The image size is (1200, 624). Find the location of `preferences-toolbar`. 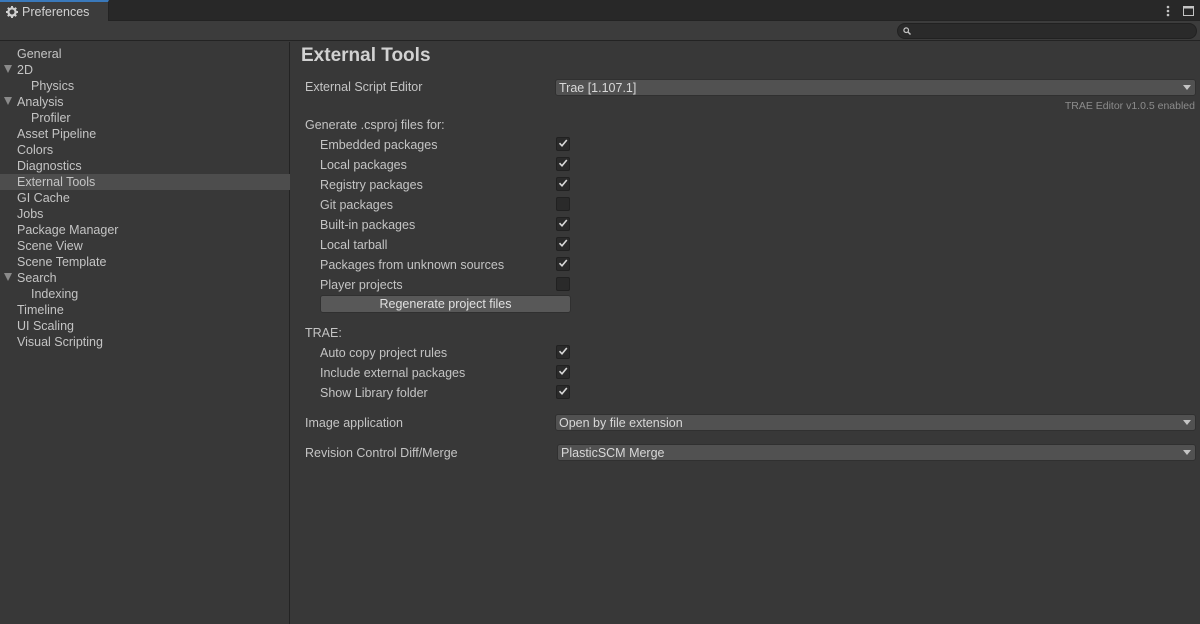

preferences-toolbar is located at coordinates (600, 31).